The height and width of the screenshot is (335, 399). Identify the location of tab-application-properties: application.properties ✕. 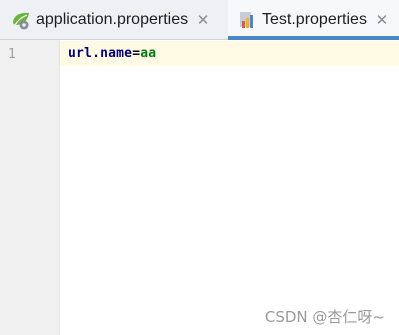
(111, 20).